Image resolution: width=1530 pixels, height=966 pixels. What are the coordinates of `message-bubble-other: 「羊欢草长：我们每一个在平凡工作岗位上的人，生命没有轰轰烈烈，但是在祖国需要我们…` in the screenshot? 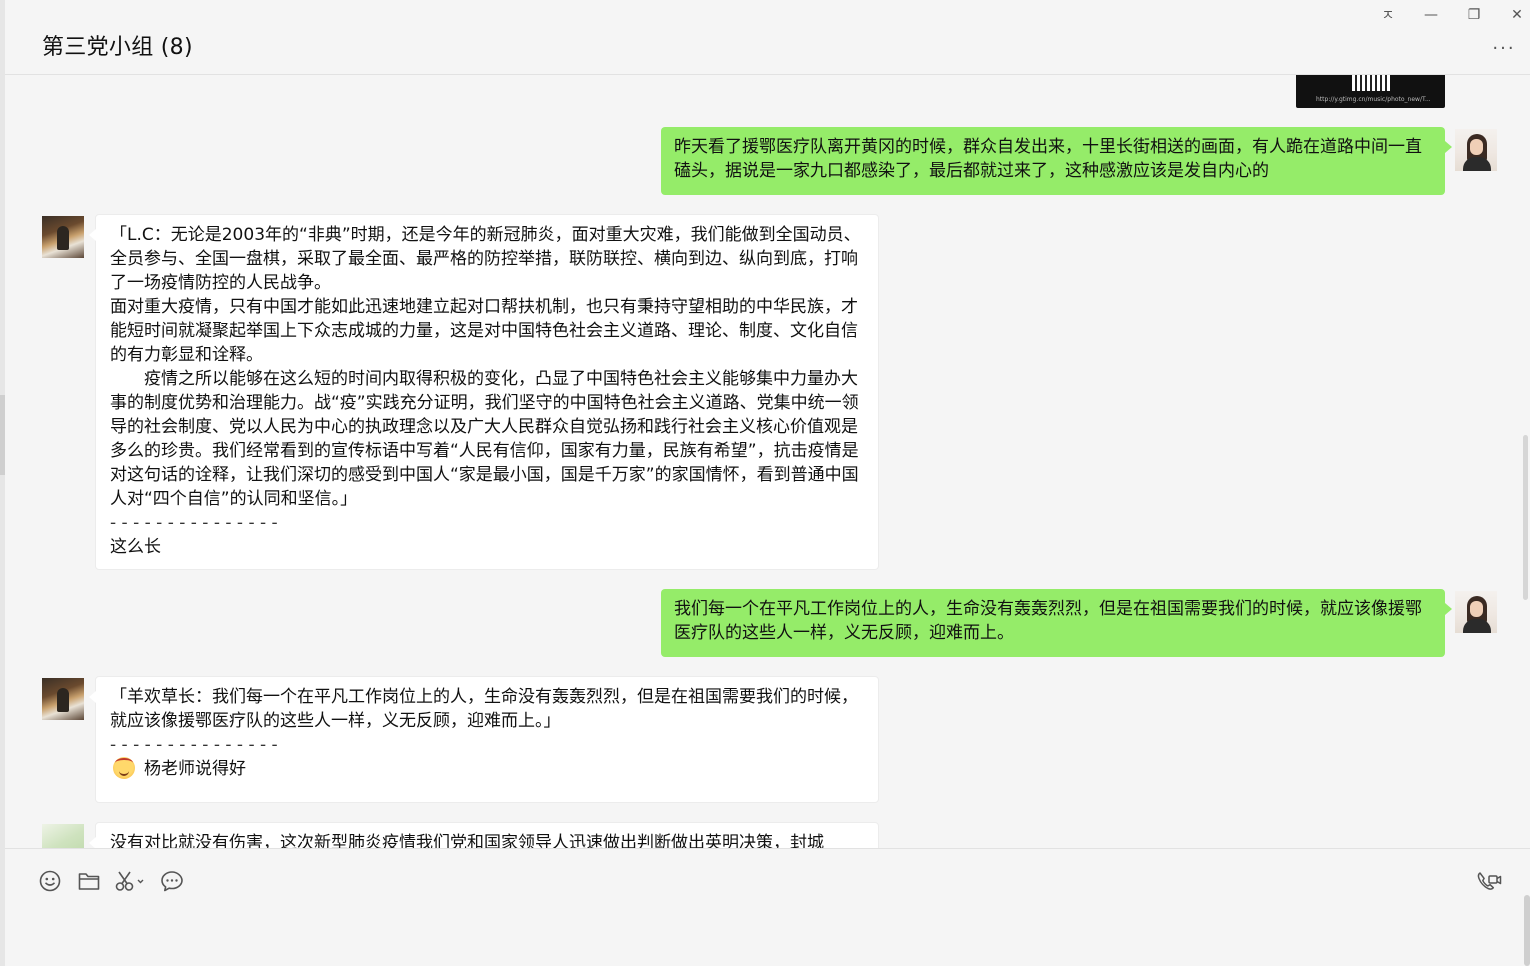 It's located at (484, 739).